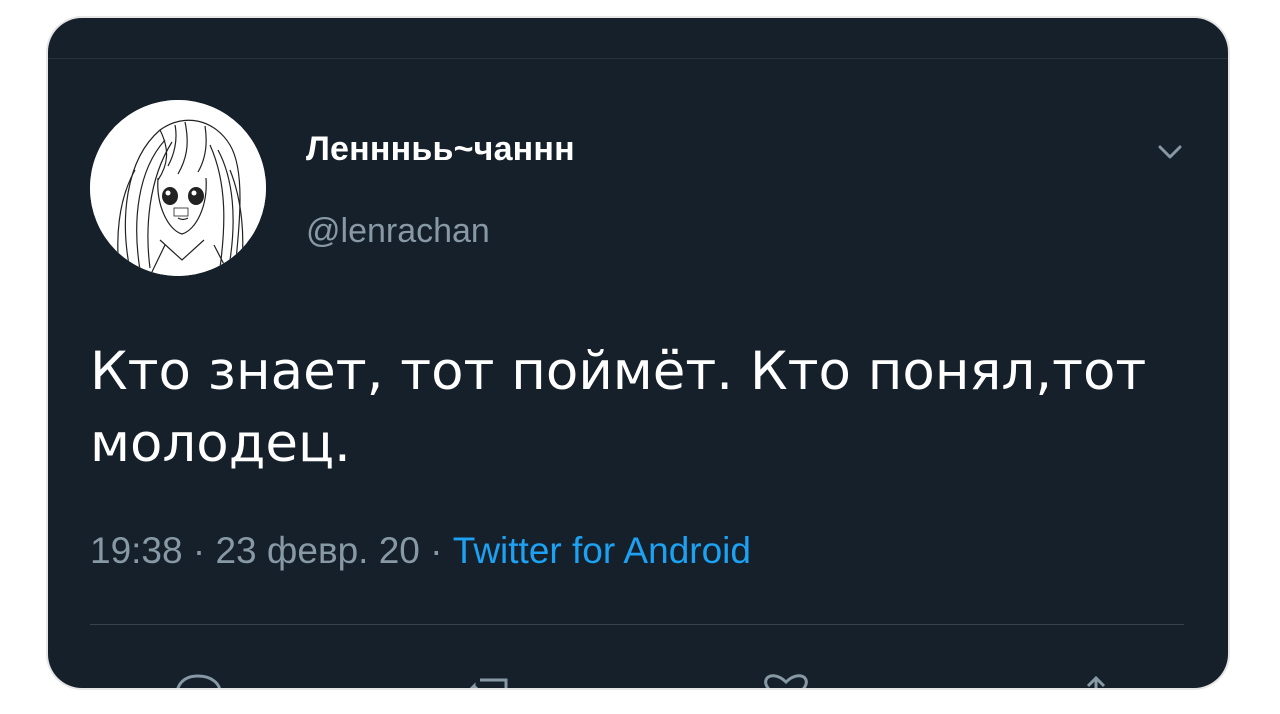 This screenshot has height=714, width=1280. Describe the element at coordinates (398, 231) in the screenshot. I see `author-handle: @lenrachan` at that location.